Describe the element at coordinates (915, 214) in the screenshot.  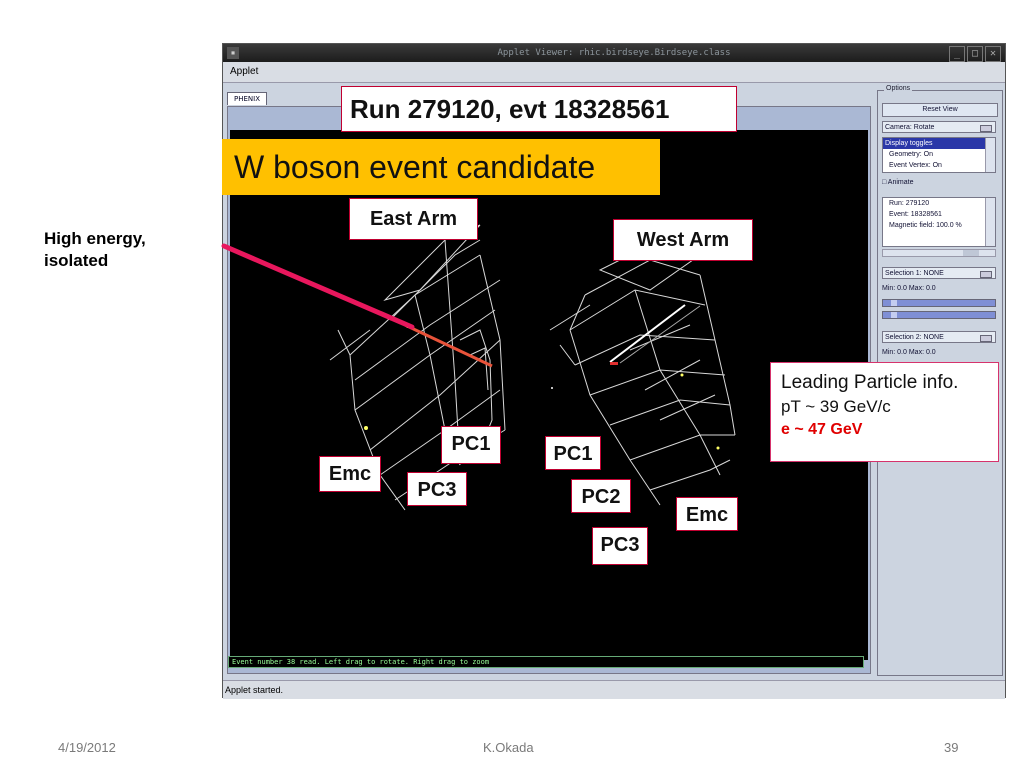
I see `info-event: Event: 18328561` at that location.